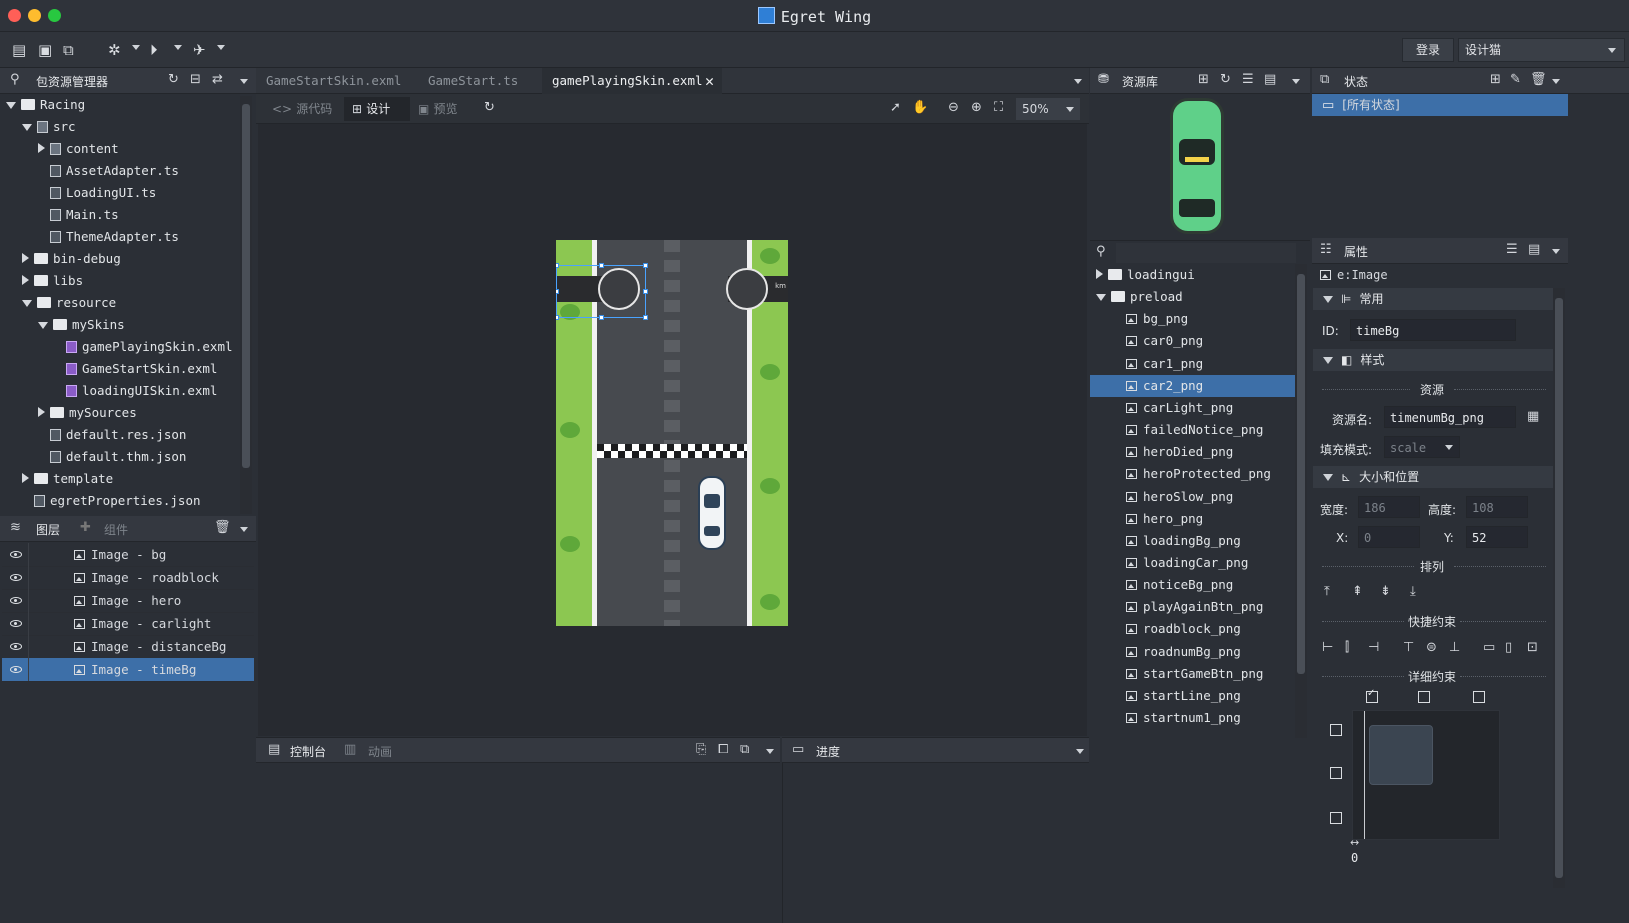  Describe the element at coordinates (45, 105) in the screenshot. I see `tree-item: Racing` at that location.